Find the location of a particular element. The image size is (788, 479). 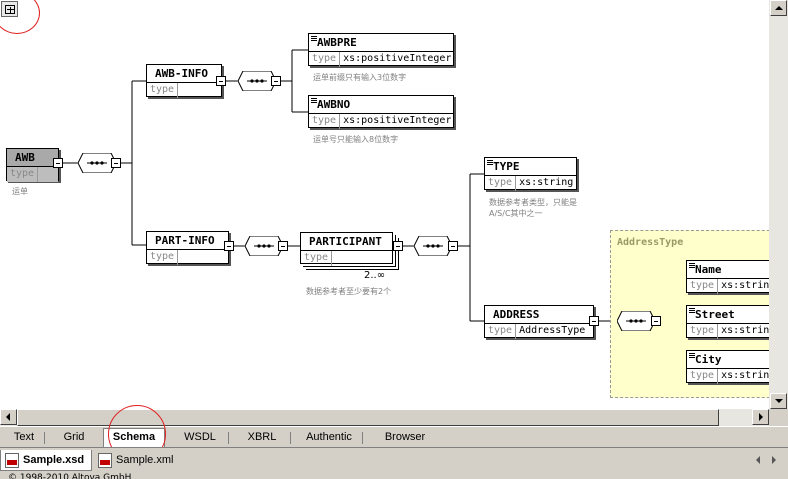

awbno-annotation: 运单号只能输入8位数字 is located at coordinates (356, 139).